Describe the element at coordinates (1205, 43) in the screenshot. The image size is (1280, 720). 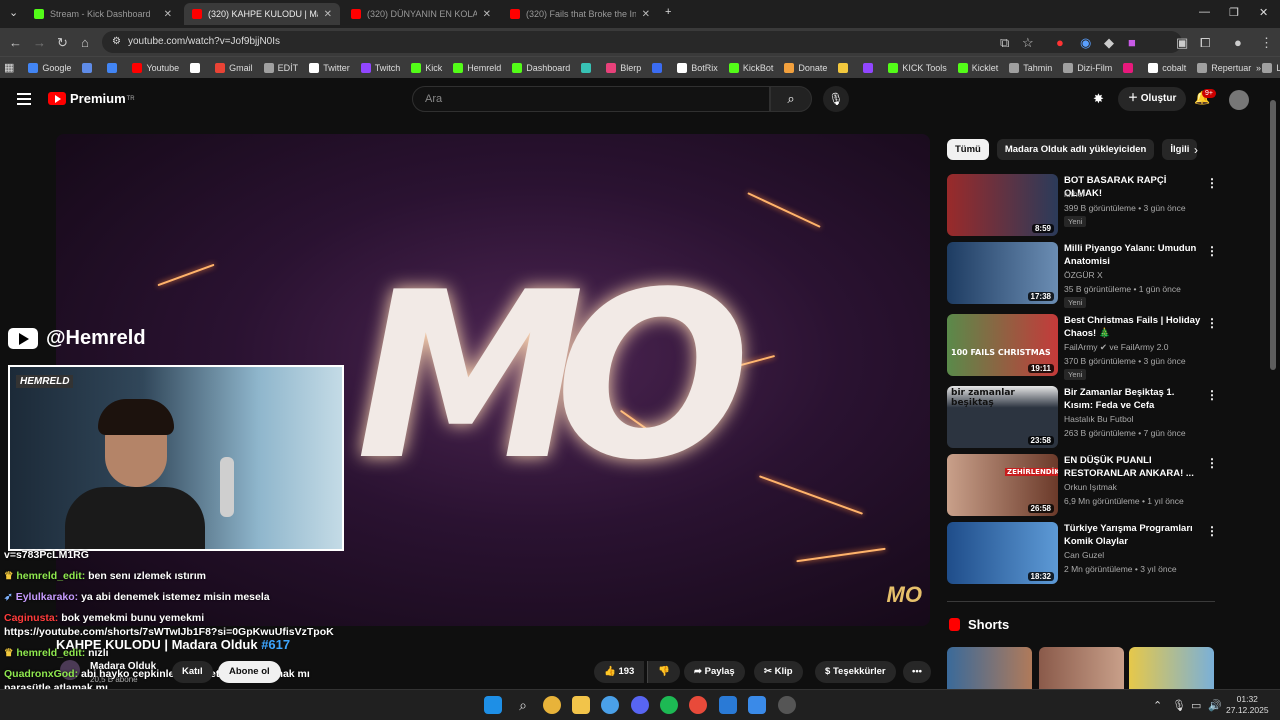
I see `extensions-puzzle-icon: ⧠` at that location.